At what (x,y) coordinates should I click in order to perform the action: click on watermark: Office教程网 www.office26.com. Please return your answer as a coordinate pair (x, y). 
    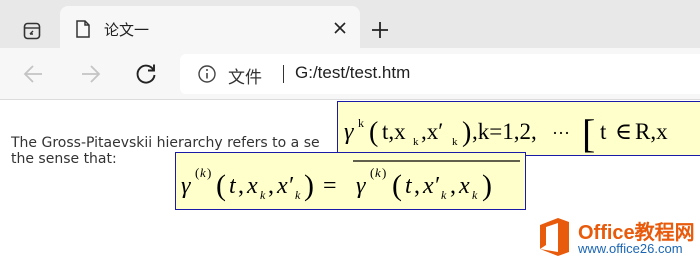
    Looking at the image, I should click on (618, 239).